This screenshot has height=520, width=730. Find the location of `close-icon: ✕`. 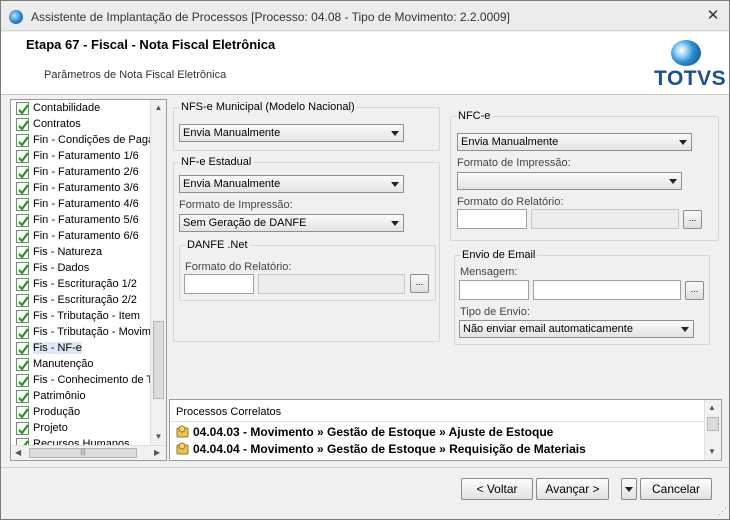

close-icon: ✕ is located at coordinates (713, 16).